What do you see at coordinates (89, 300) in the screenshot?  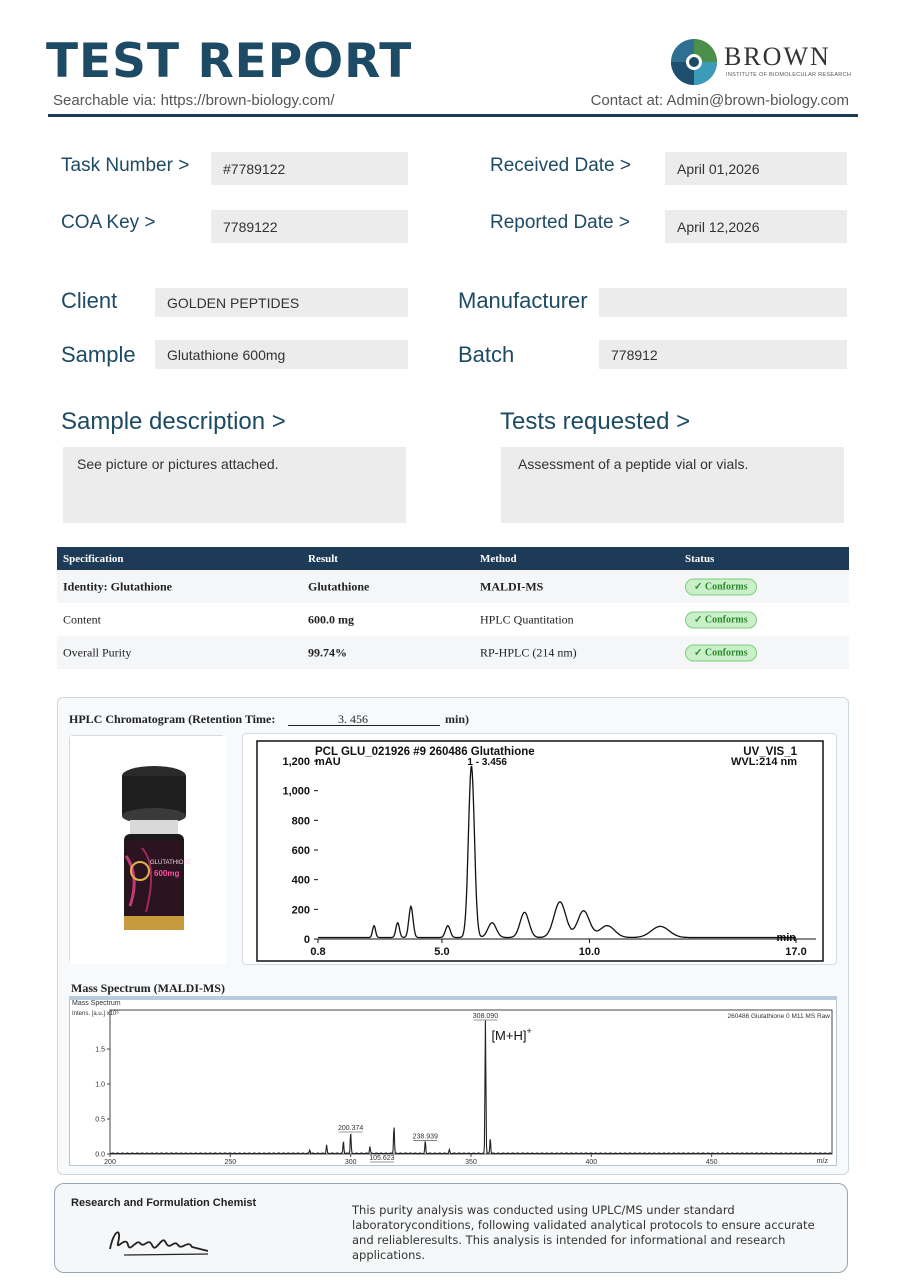 I see `client-label: Client` at bounding box center [89, 300].